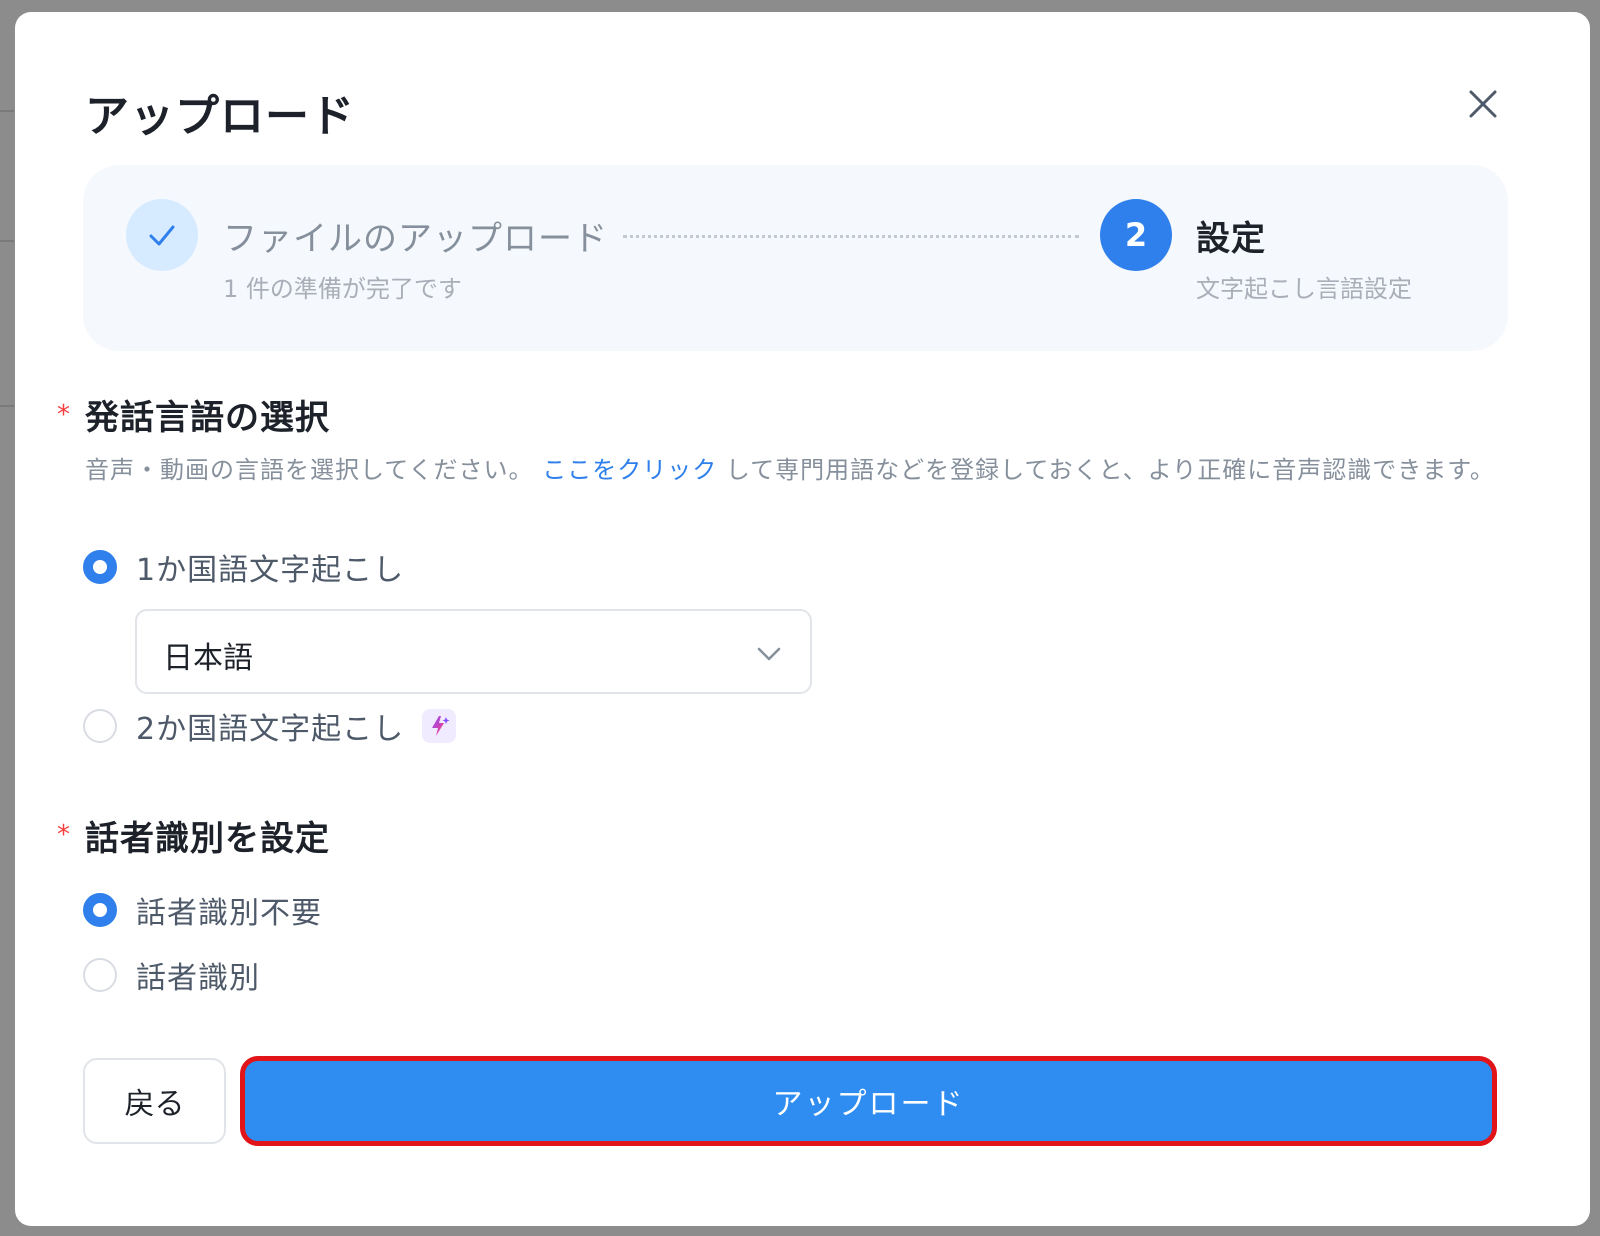 This screenshot has height=1236, width=1600. Describe the element at coordinates (1110, 470) in the screenshot. I see `description-text: して専門用語などを登録しておくと、より正確に音声認識できます。` at that location.